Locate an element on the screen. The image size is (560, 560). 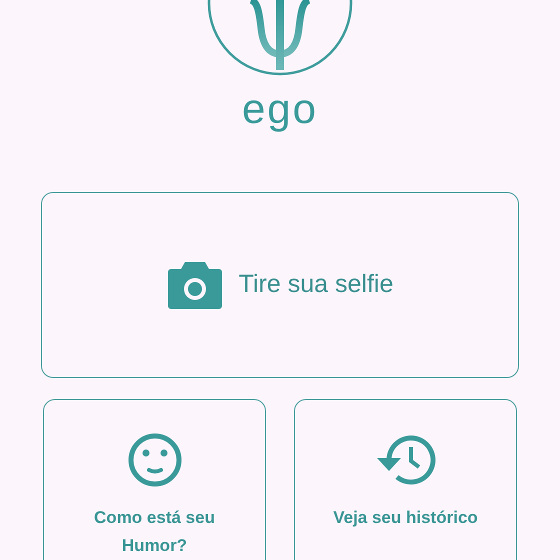
action-card: Veja seu histórico is located at coordinates (405, 479).